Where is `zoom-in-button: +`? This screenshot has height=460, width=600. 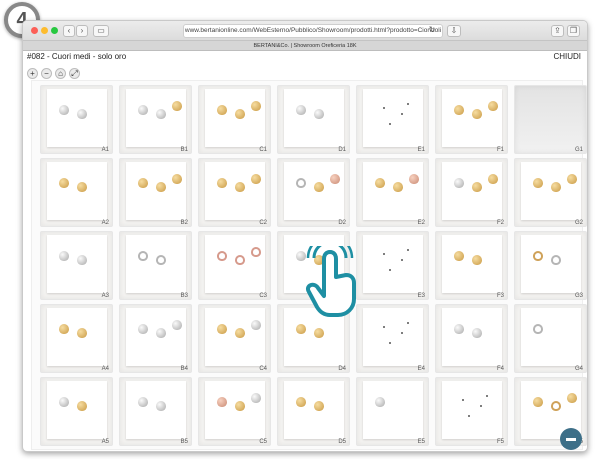
zoom-in-button: + is located at coordinates (32, 73).